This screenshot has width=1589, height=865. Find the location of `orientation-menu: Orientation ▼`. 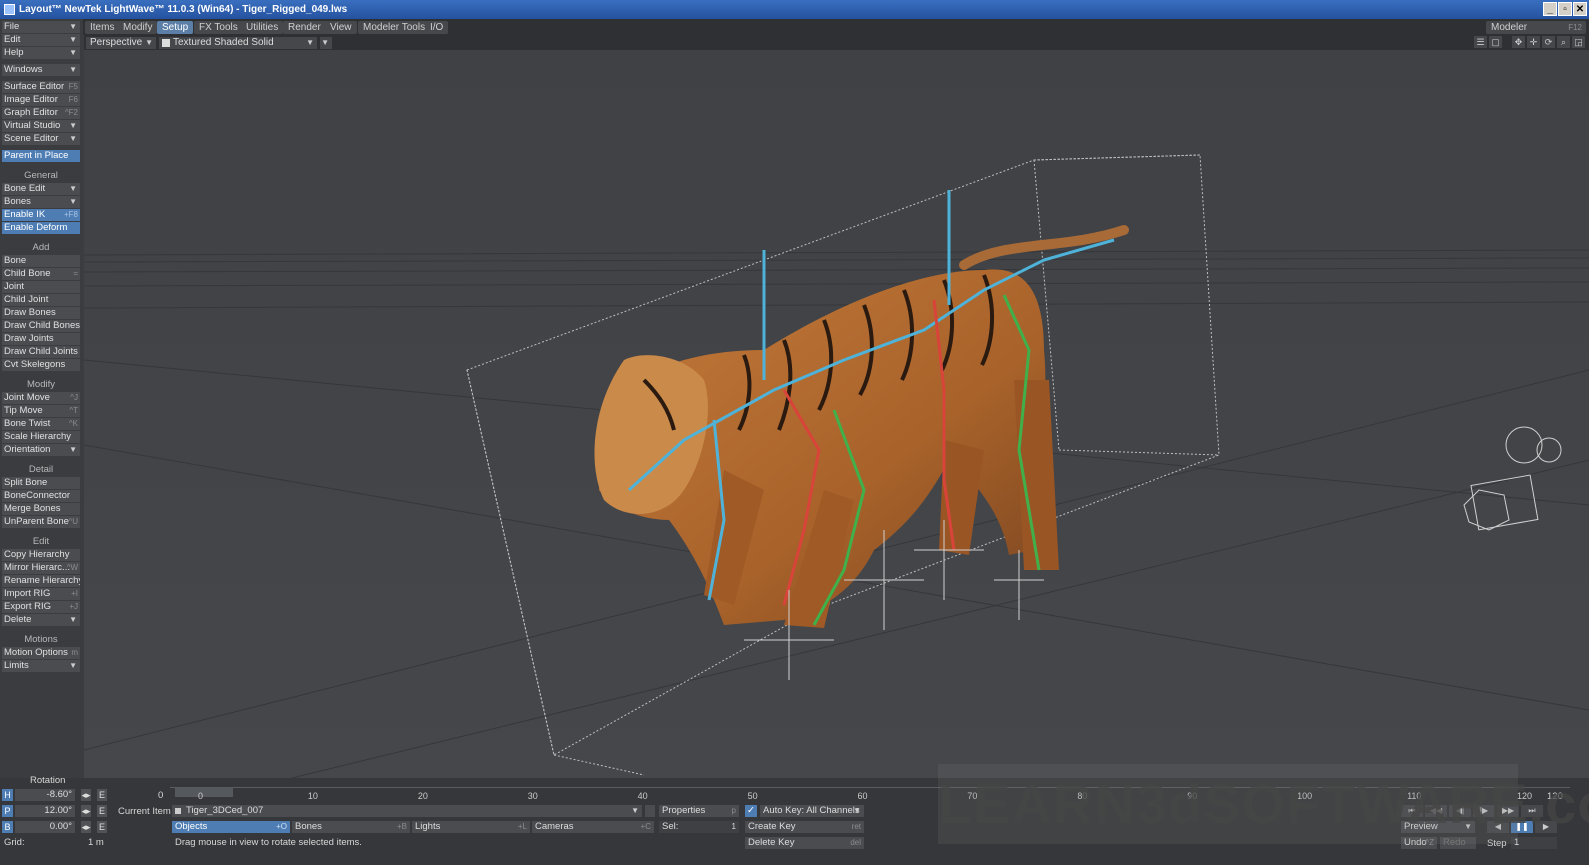

orientation-menu: Orientation ▼ is located at coordinates (41, 450).